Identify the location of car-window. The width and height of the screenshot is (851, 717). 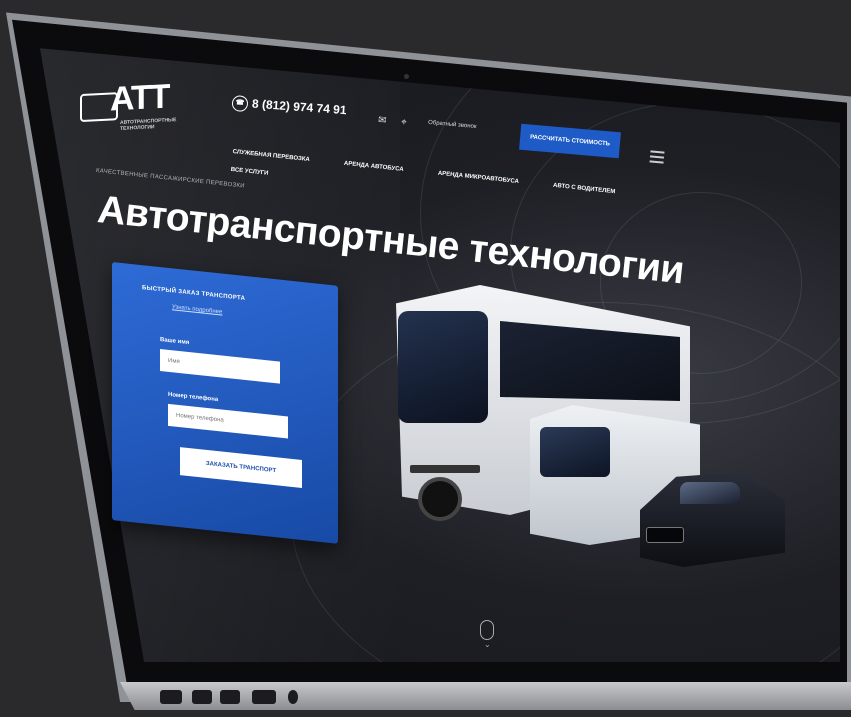
(710, 493).